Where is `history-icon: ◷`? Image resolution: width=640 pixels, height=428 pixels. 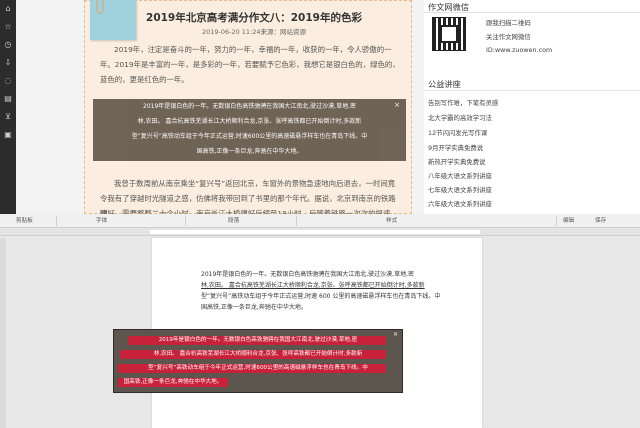
history-icon: ◷ is located at coordinates (8, 44).